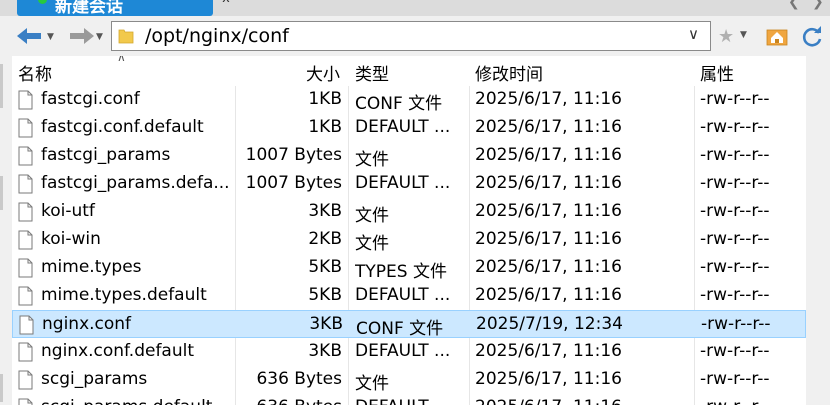 The height and width of the screenshot is (405, 830). What do you see at coordinates (794, 5) in the screenshot?
I see `tab-scroll-left-icon: ❮` at bounding box center [794, 5].